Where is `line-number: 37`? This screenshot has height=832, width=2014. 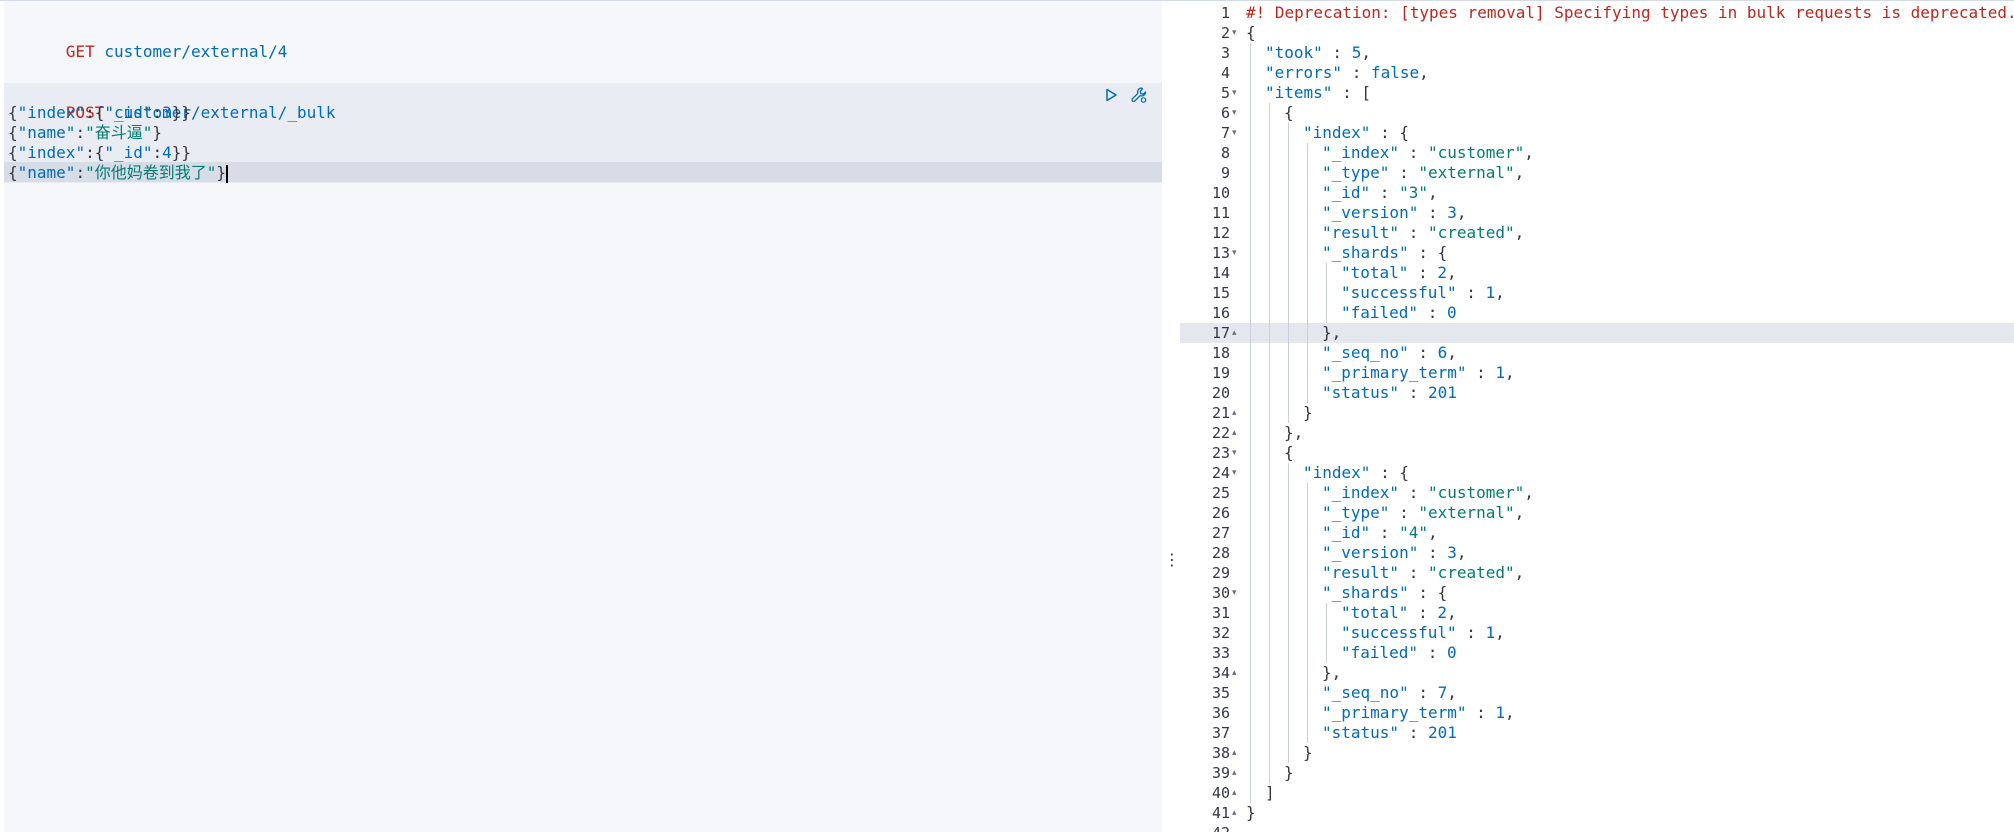
line-number: 37 is located at coordinates (1220, 733).